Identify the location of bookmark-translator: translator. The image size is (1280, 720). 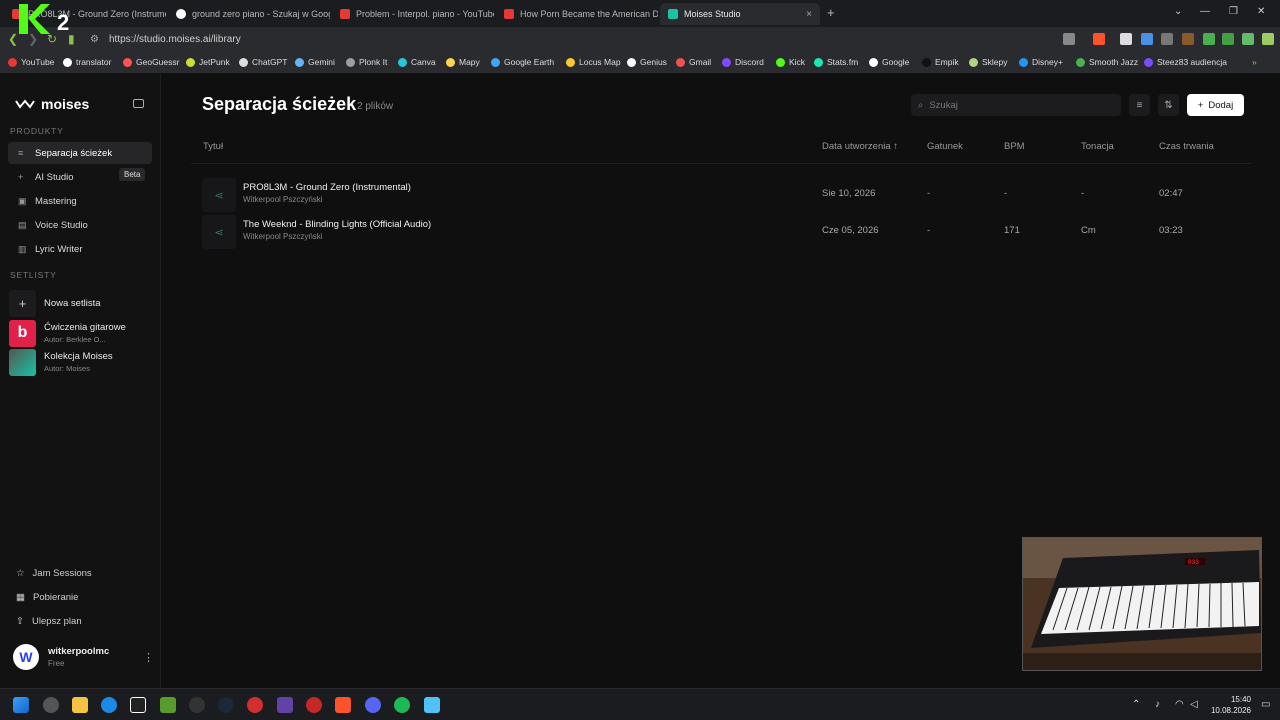
(87, 62).